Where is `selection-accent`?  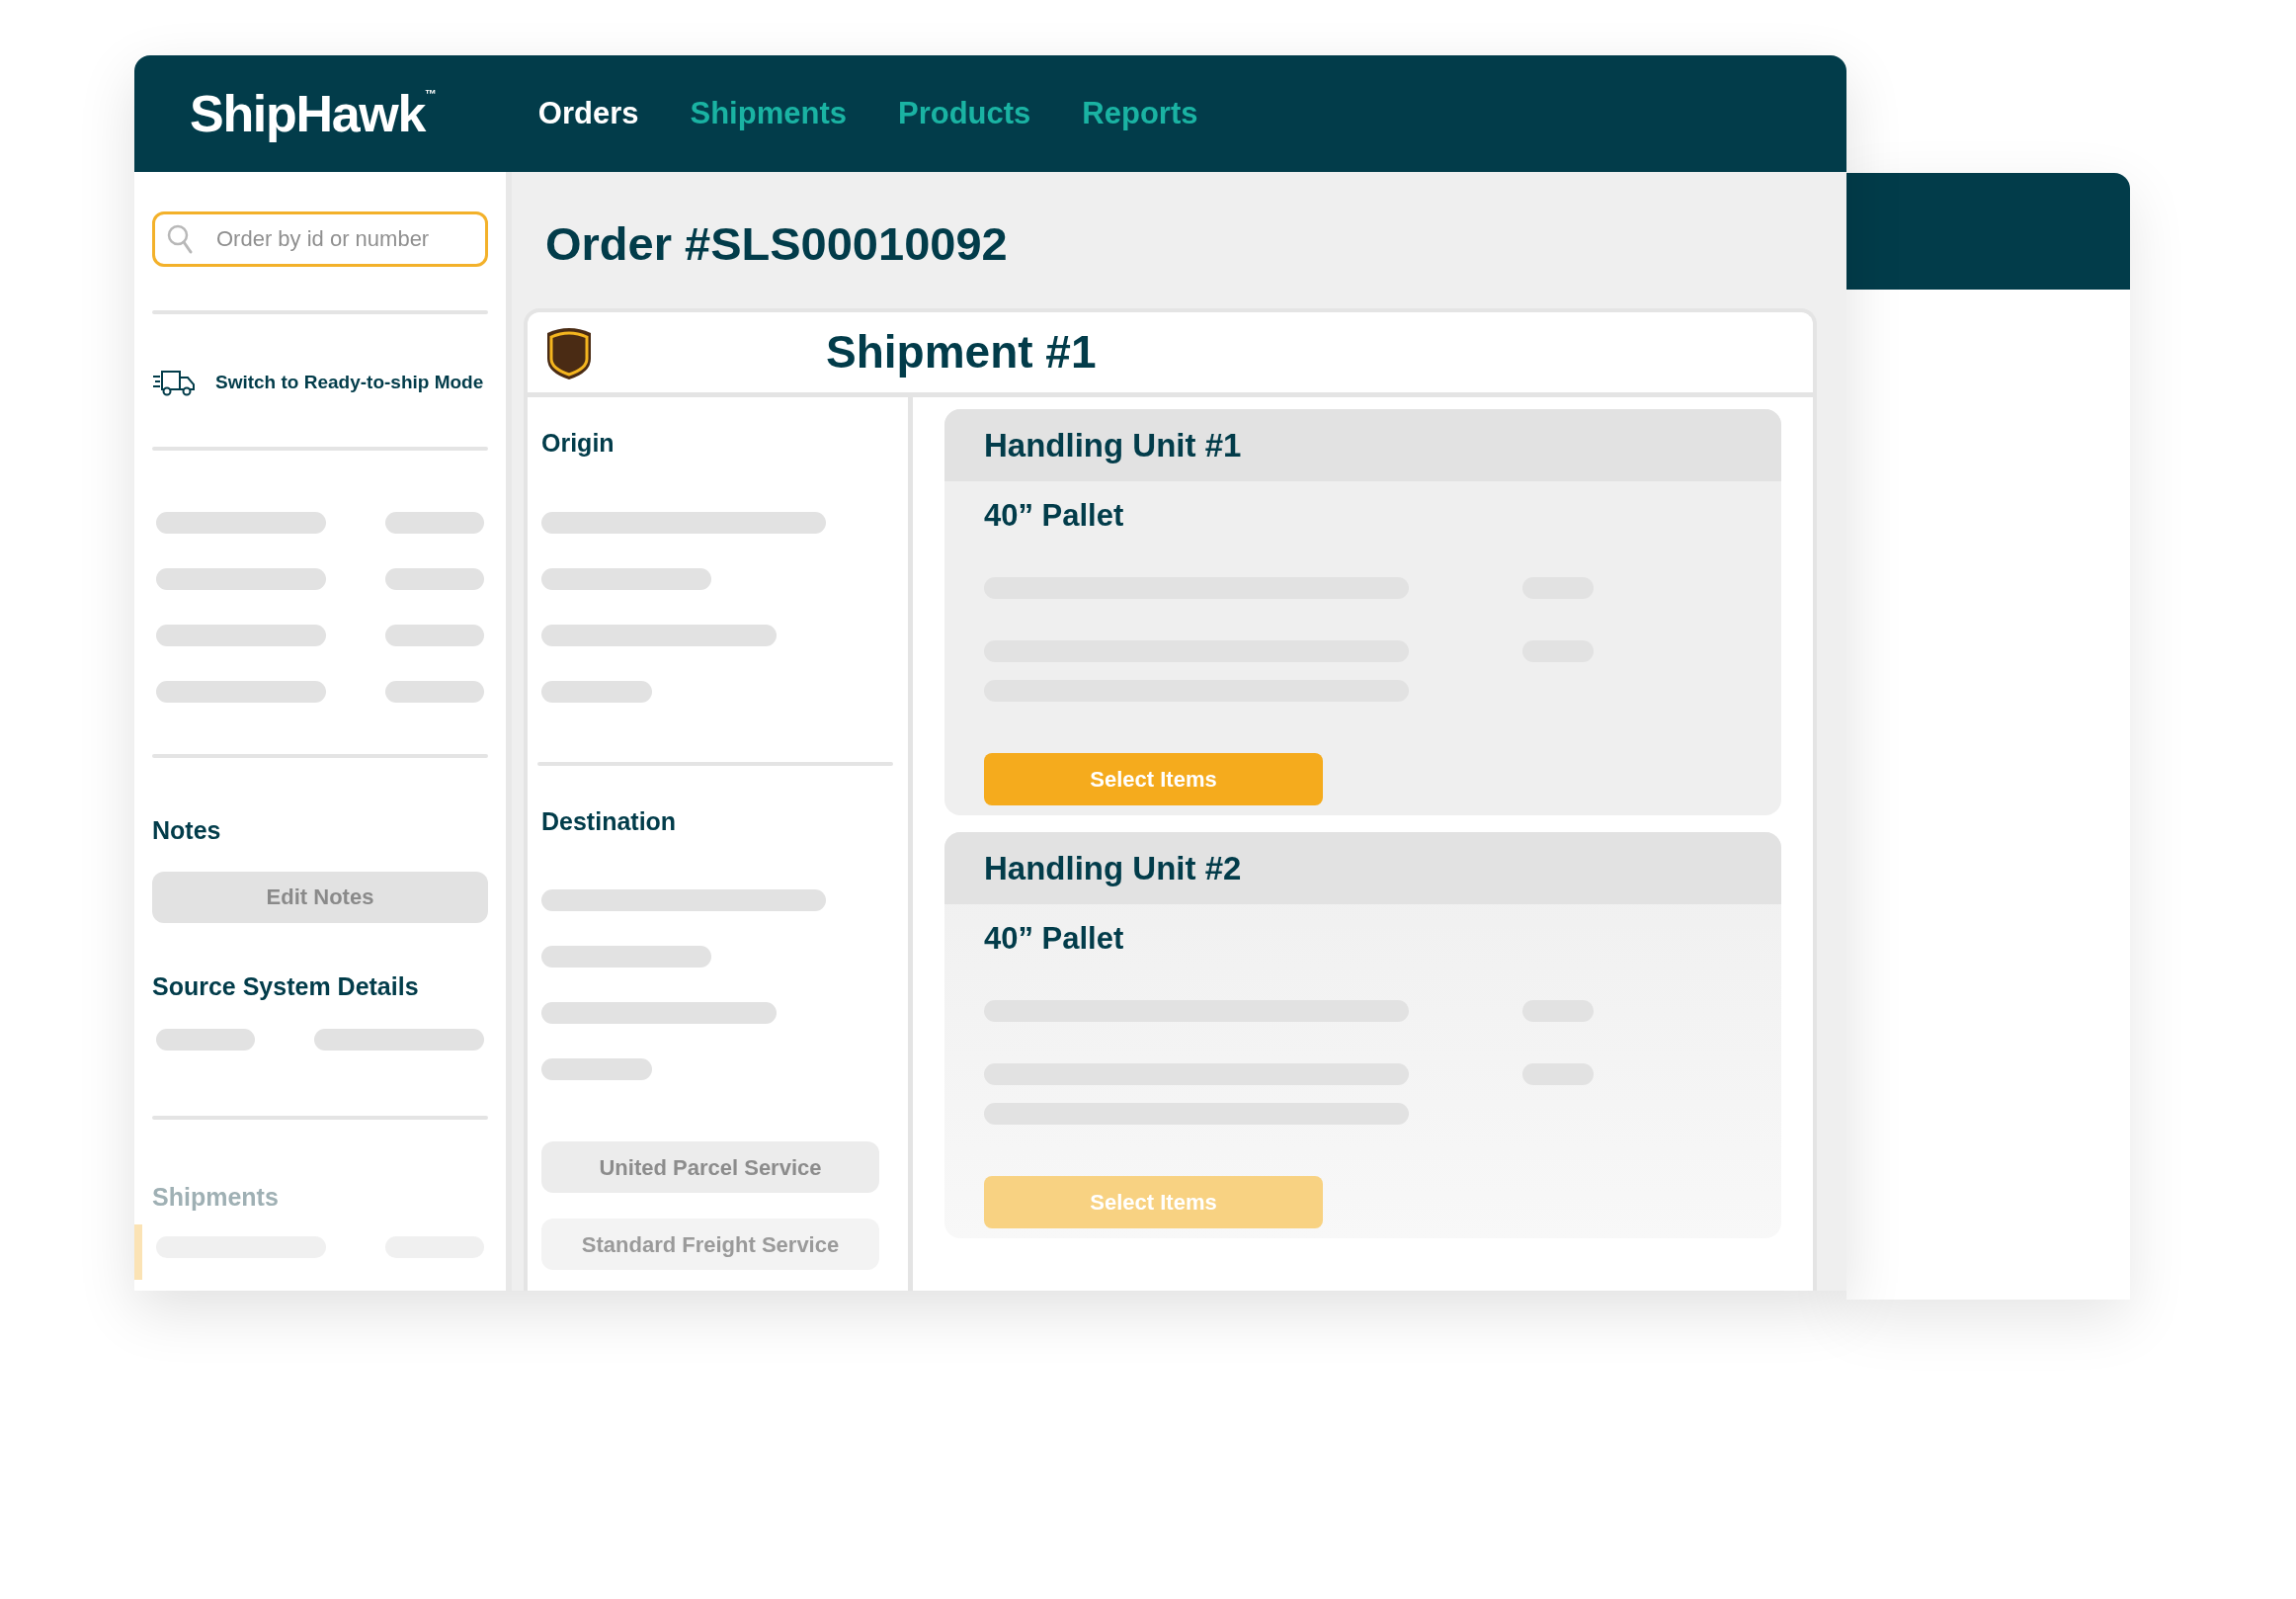
selection-accent is located at coordinates (138, 1251).